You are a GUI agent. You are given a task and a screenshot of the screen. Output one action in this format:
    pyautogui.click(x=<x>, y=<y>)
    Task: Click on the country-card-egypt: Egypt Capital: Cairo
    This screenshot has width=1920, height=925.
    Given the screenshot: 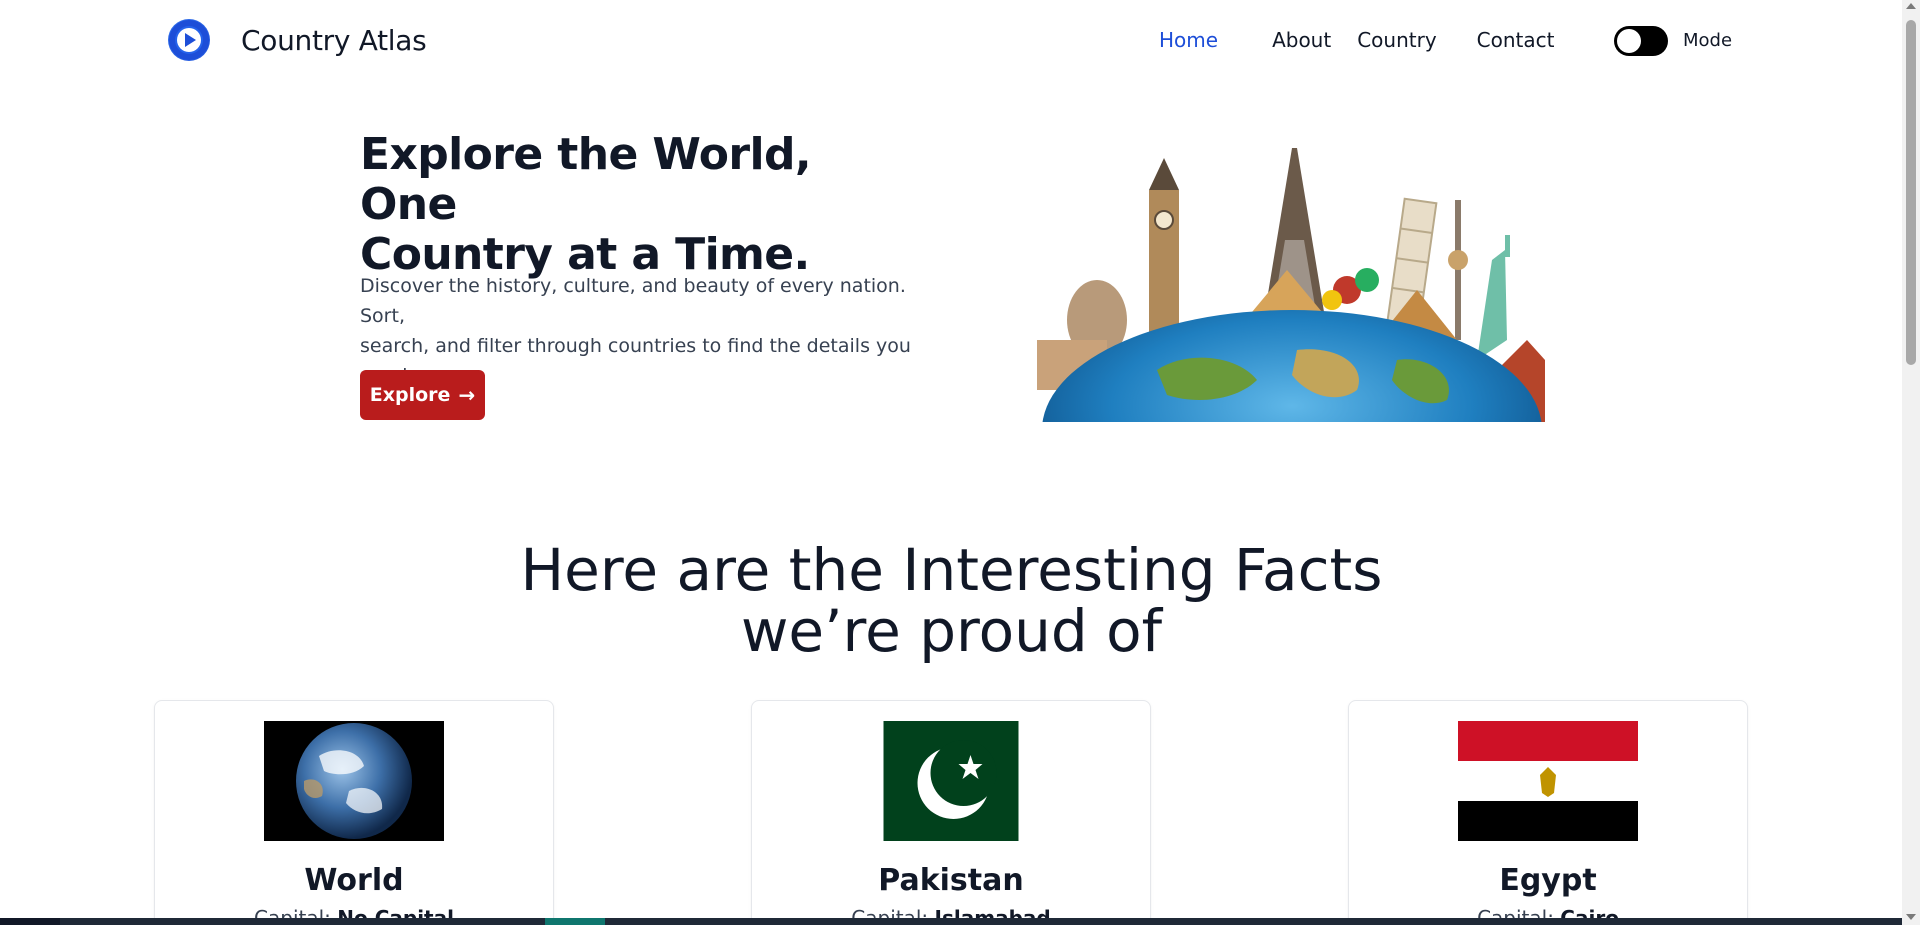 What is the action you would take?
    pyautogui.click(x=1548, y=812)
    